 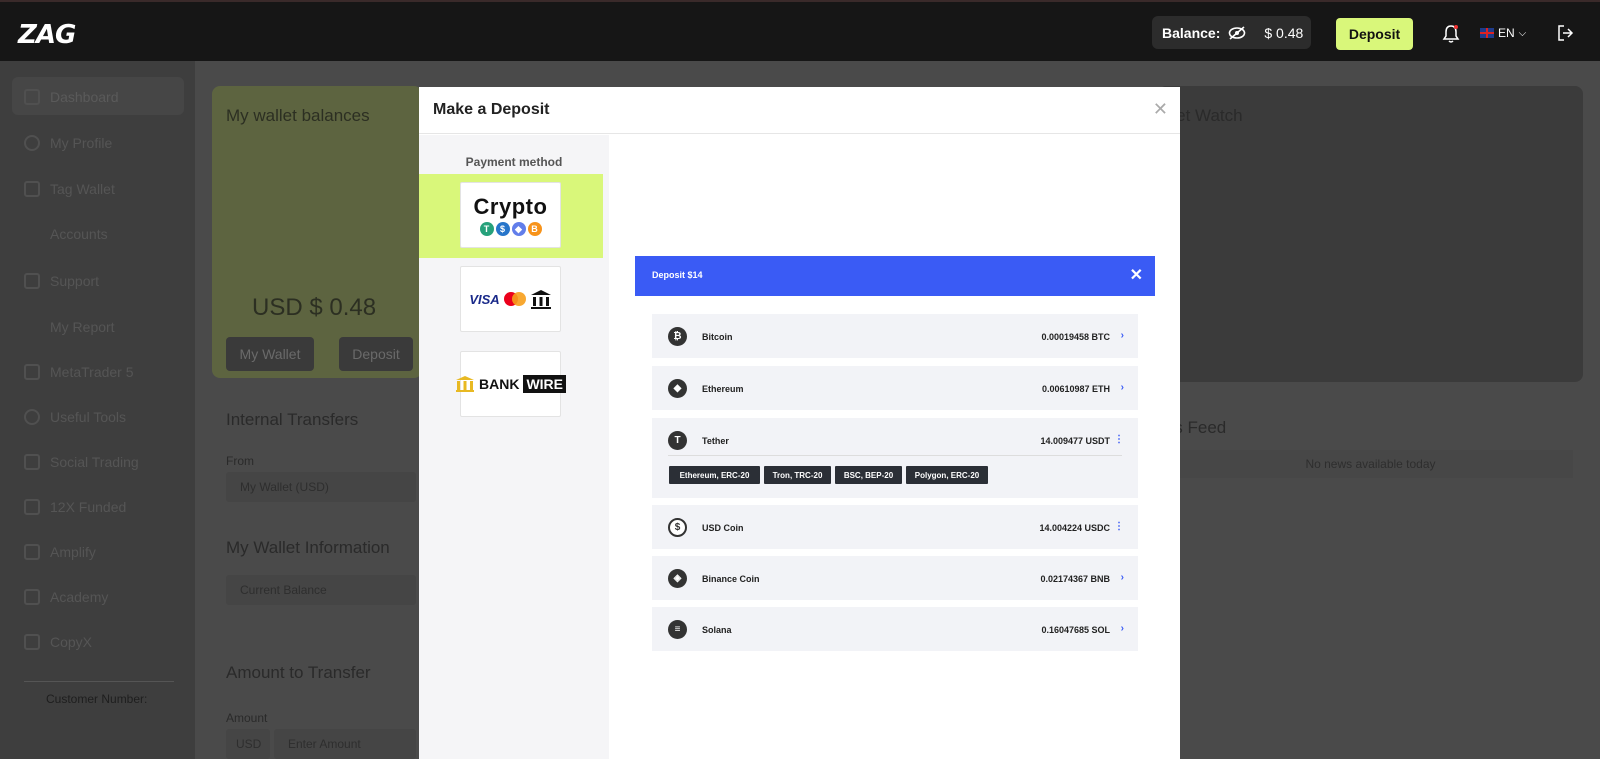 I want to click on sidebar-item-my-report: My Report, so click(x=69, y=327).